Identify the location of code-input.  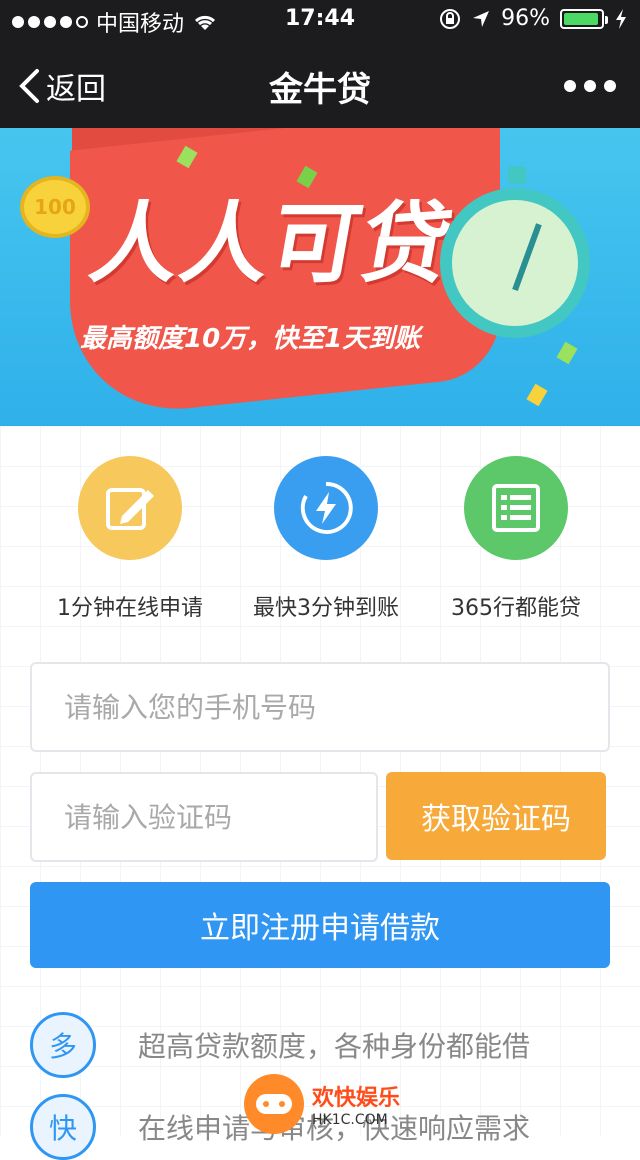
(219, 817).